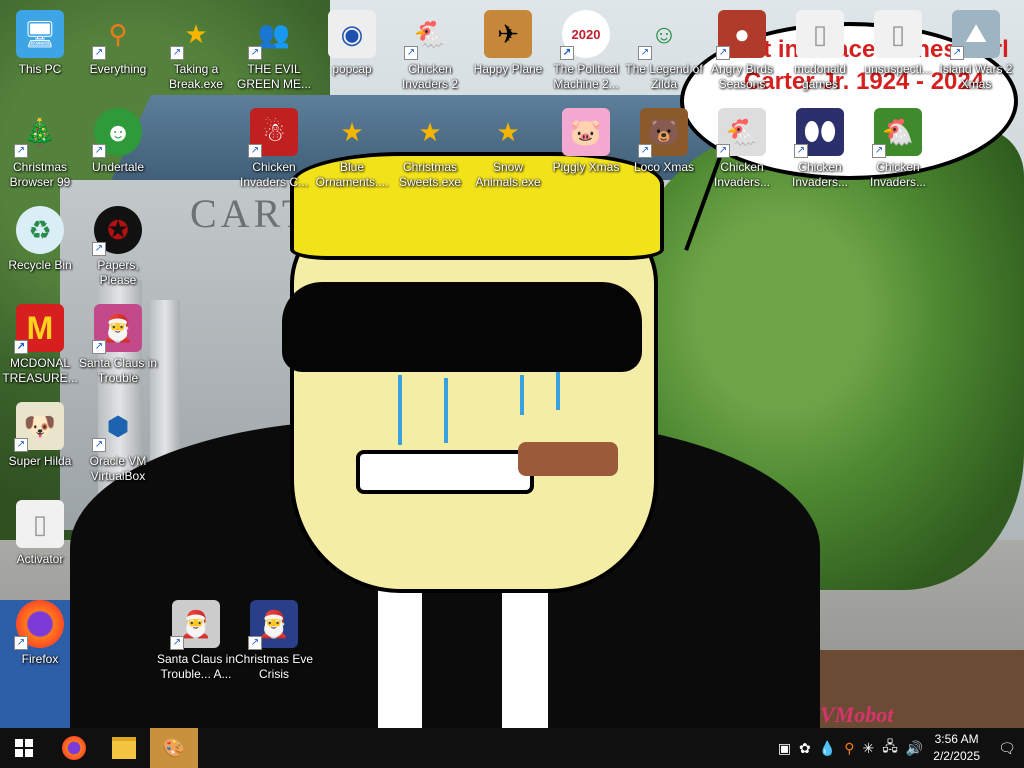 This screenshot has height=768, width=1024. What do you see at coordinates (118, 50) in the screenshot?
I see `desktop-icon-everything: ⚲ ↗ Everything` at bounding box center [118, 50].